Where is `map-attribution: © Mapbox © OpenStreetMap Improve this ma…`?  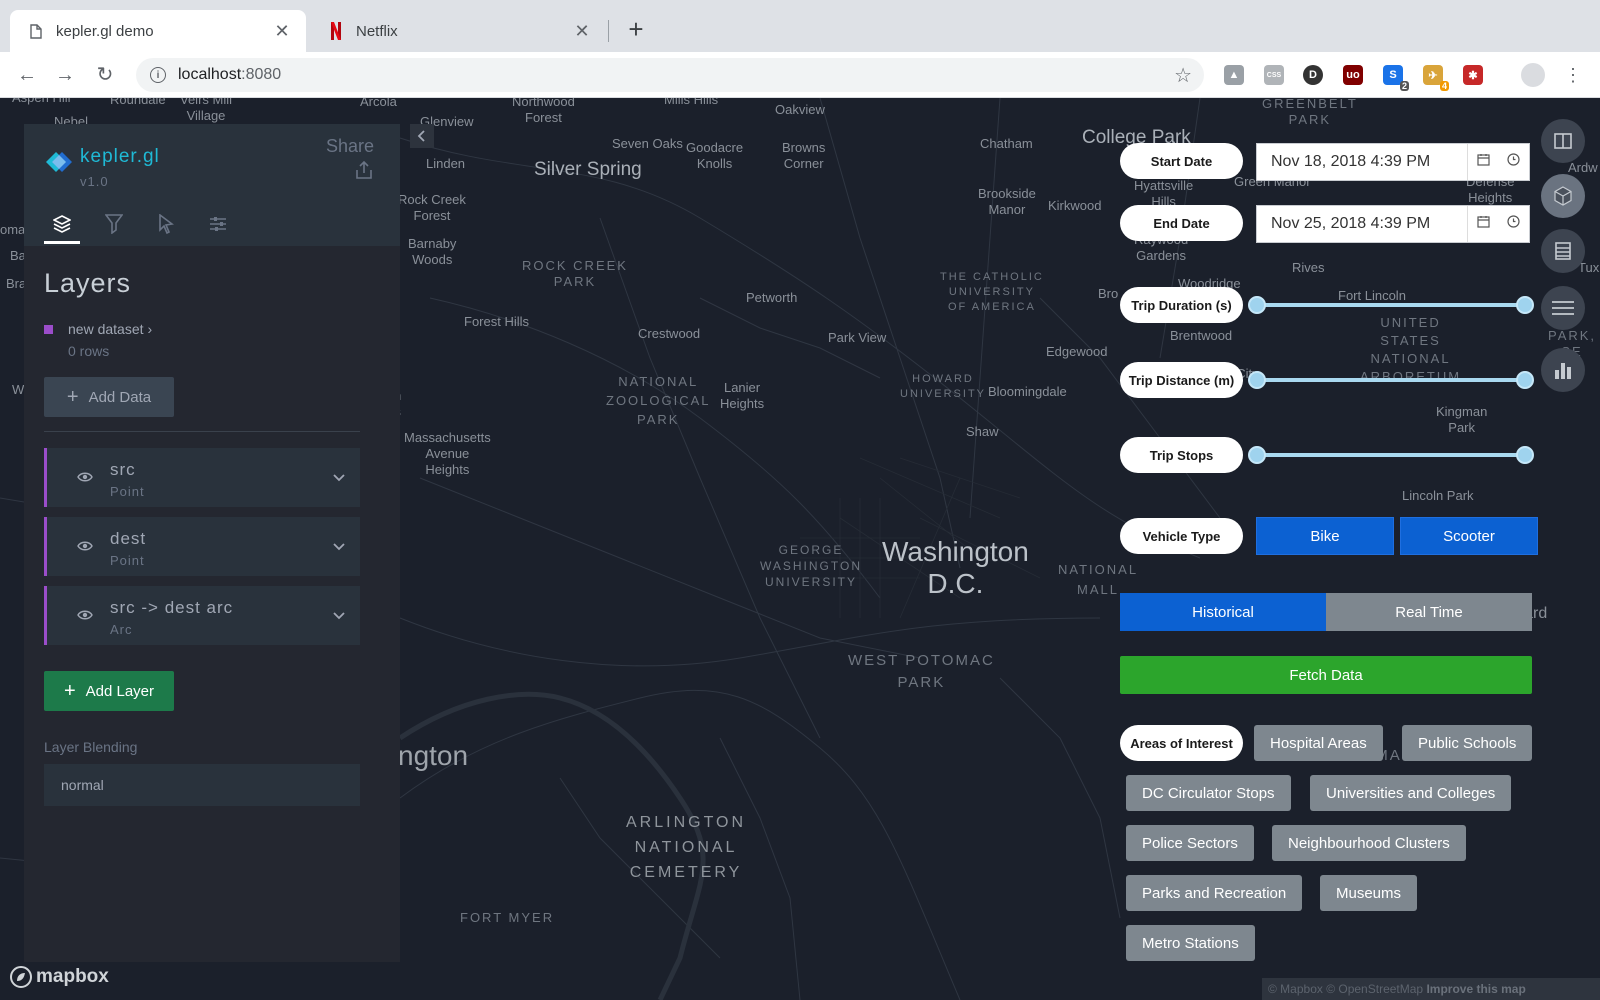 map-attribution: © Mapbox © OpenStreetMap Improve this ma… is located at coordinates (1431, 989).